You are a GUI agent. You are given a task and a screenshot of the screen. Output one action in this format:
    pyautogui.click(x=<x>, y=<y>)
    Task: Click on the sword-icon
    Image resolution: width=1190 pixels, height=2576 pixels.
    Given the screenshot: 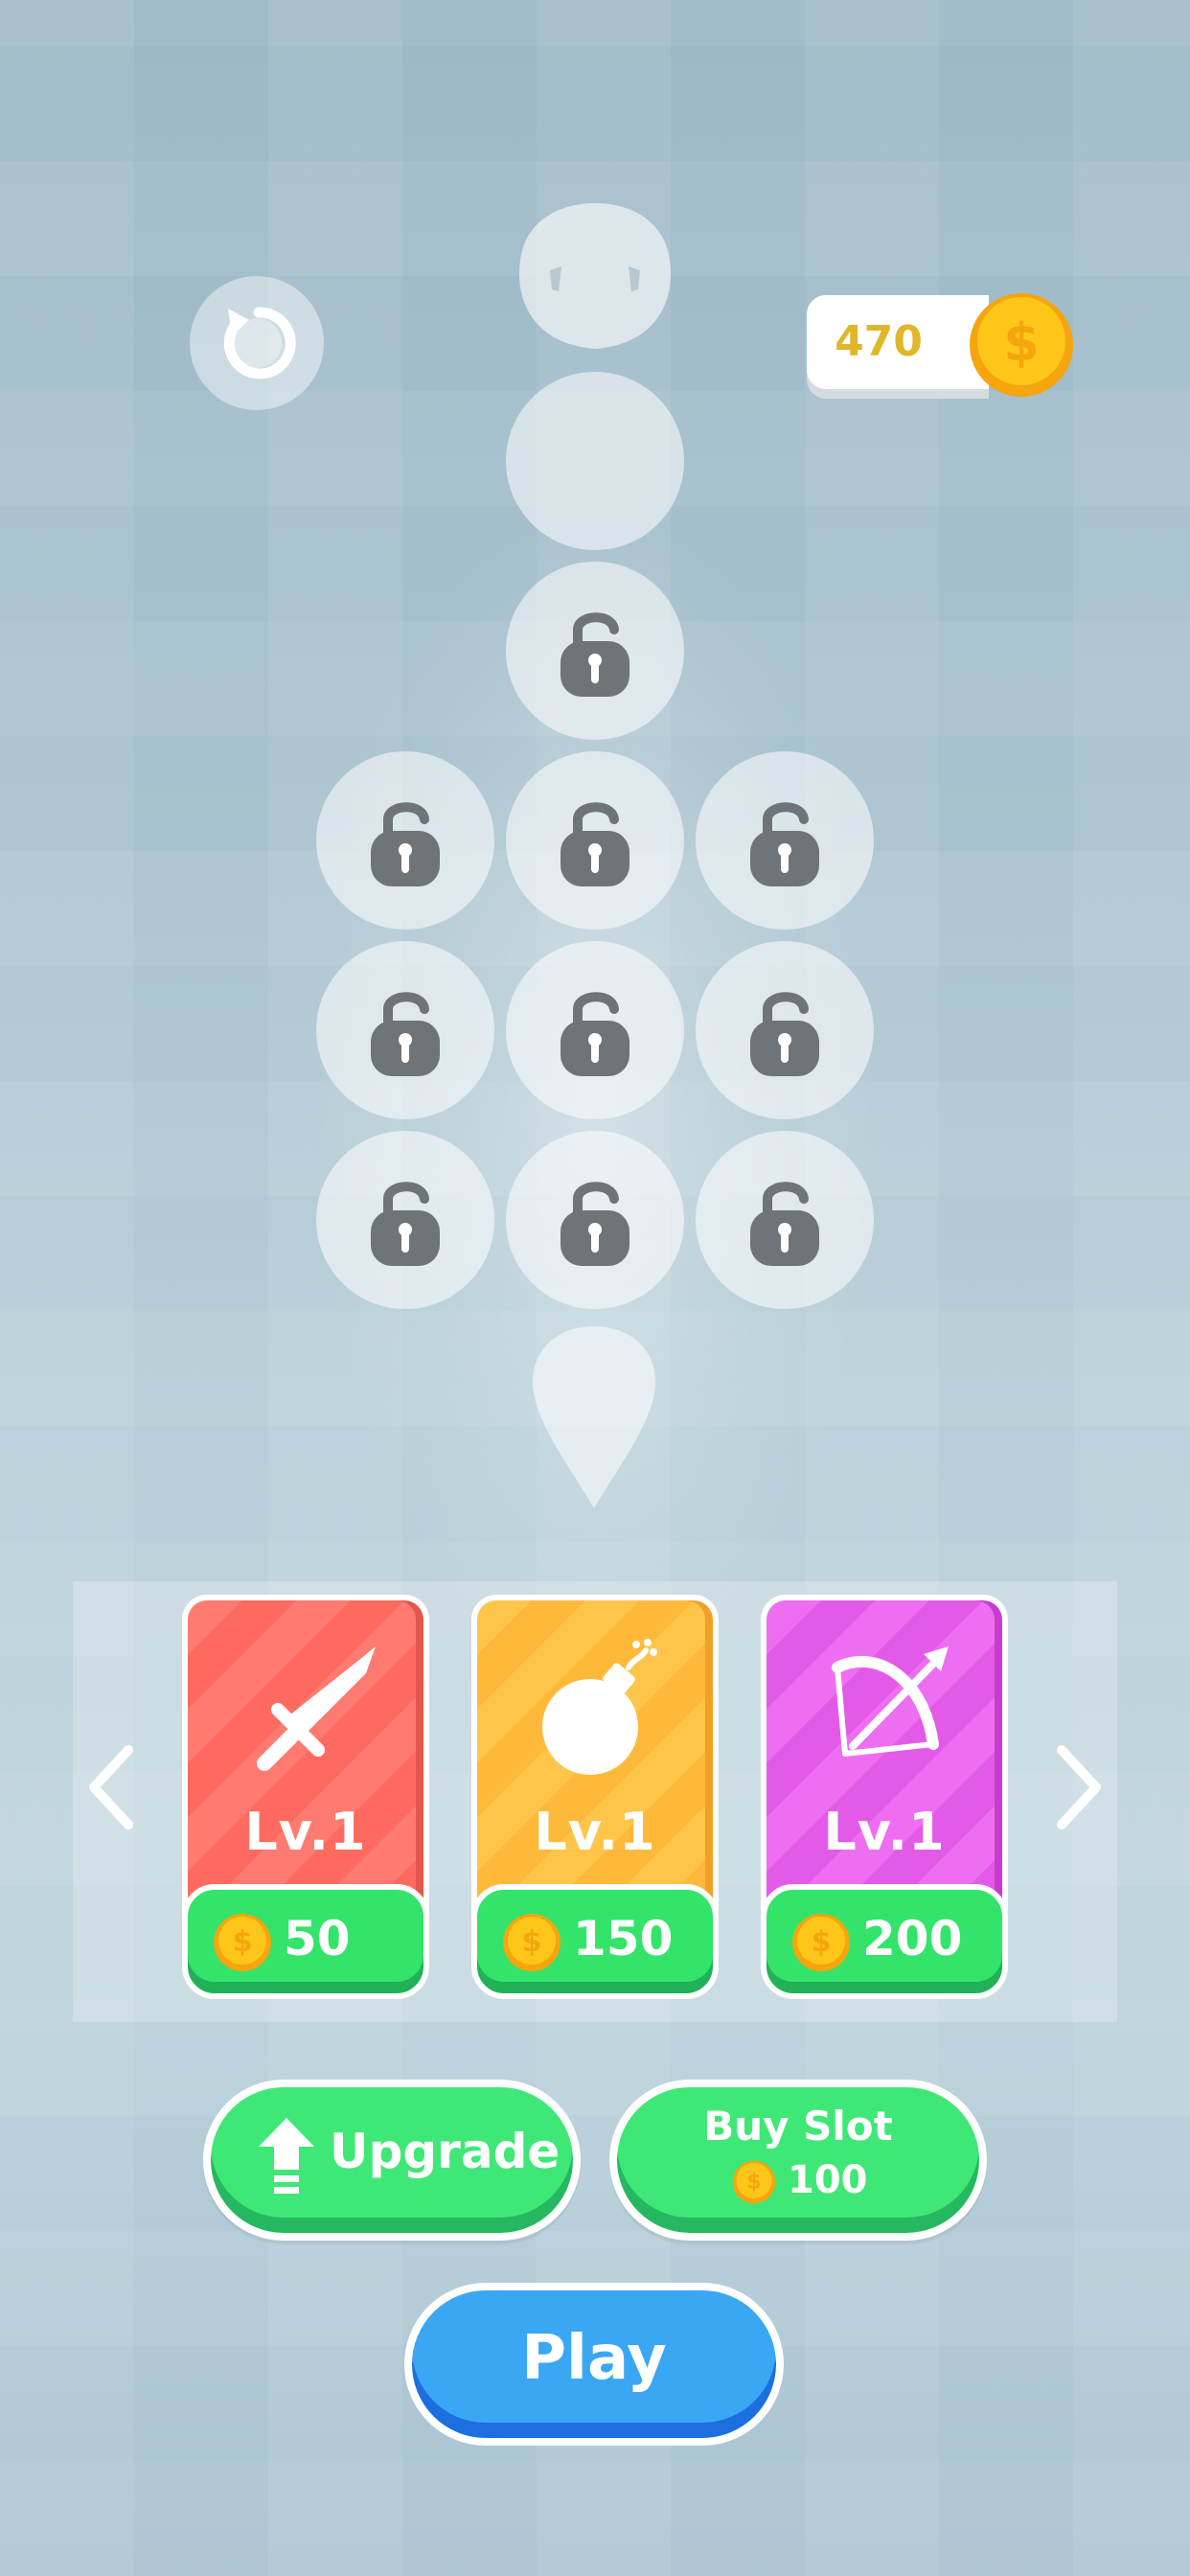 What is the action you would take?
    pyautogui.click(x=317, y=1708)
    